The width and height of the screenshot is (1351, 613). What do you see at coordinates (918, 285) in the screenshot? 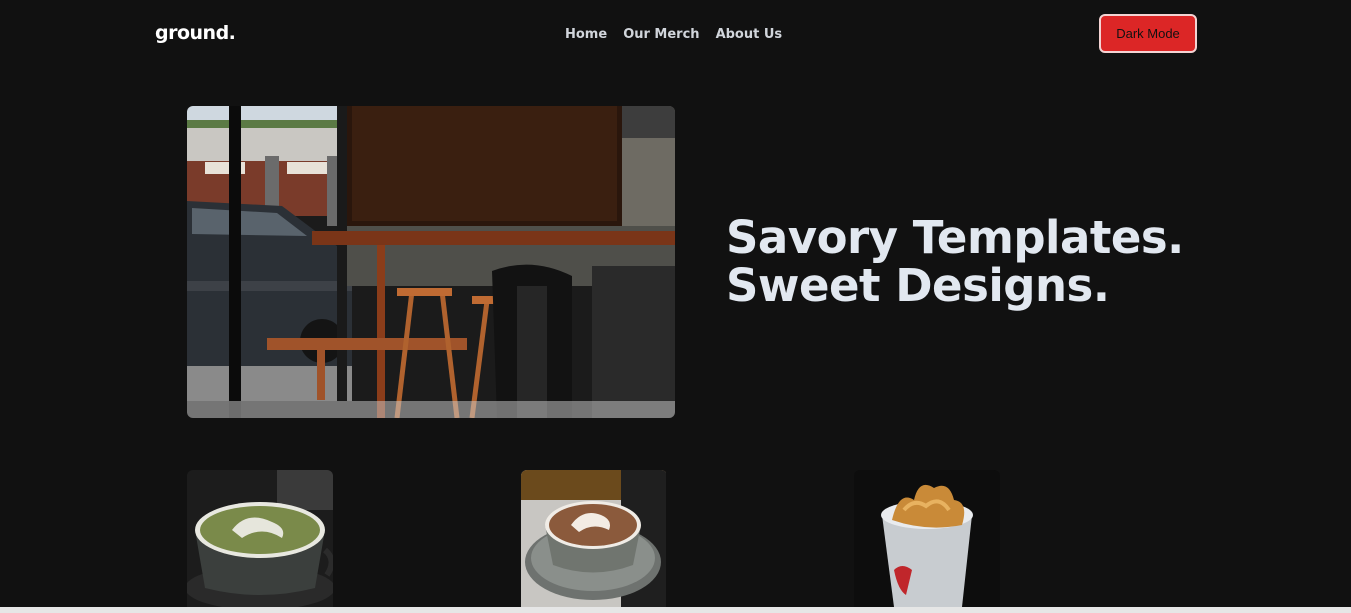
I see `hero-title-line-2: Sweet Designs.` at bounding box center [918, 285].